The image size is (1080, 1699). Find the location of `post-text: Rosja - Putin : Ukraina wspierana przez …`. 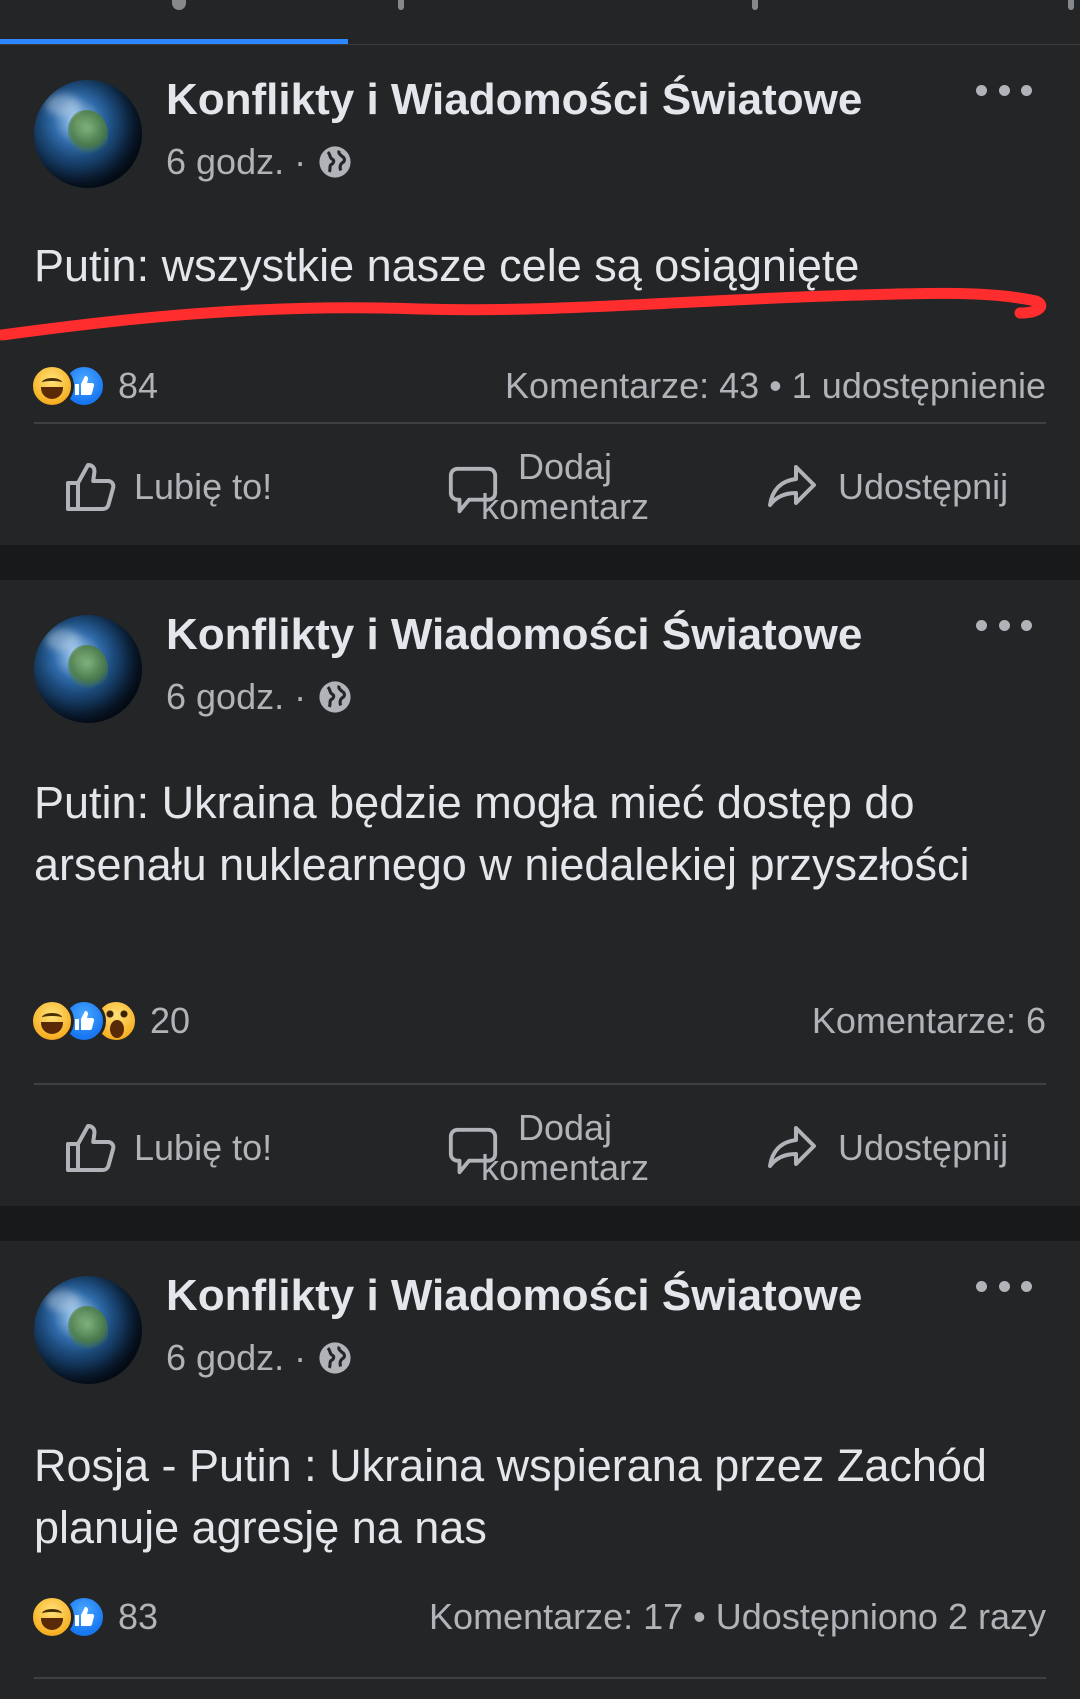

post-text: Rosja - Putin : Ukraina wspierana przez … is located at coordinates (539, 1497).